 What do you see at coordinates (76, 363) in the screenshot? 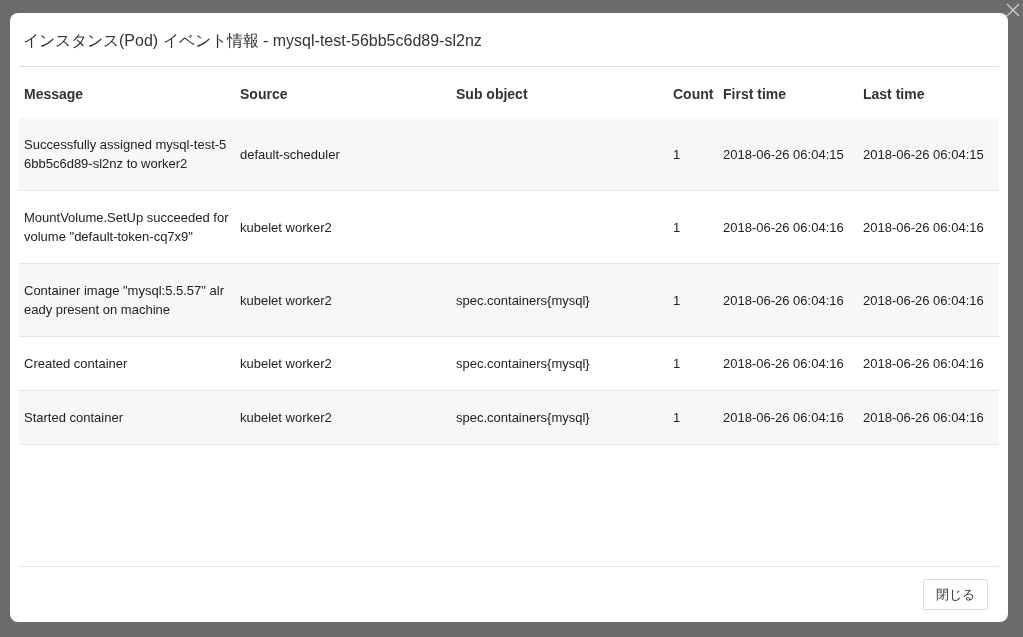
I see `table-cell: Created container` at bounding box center [76, 363].